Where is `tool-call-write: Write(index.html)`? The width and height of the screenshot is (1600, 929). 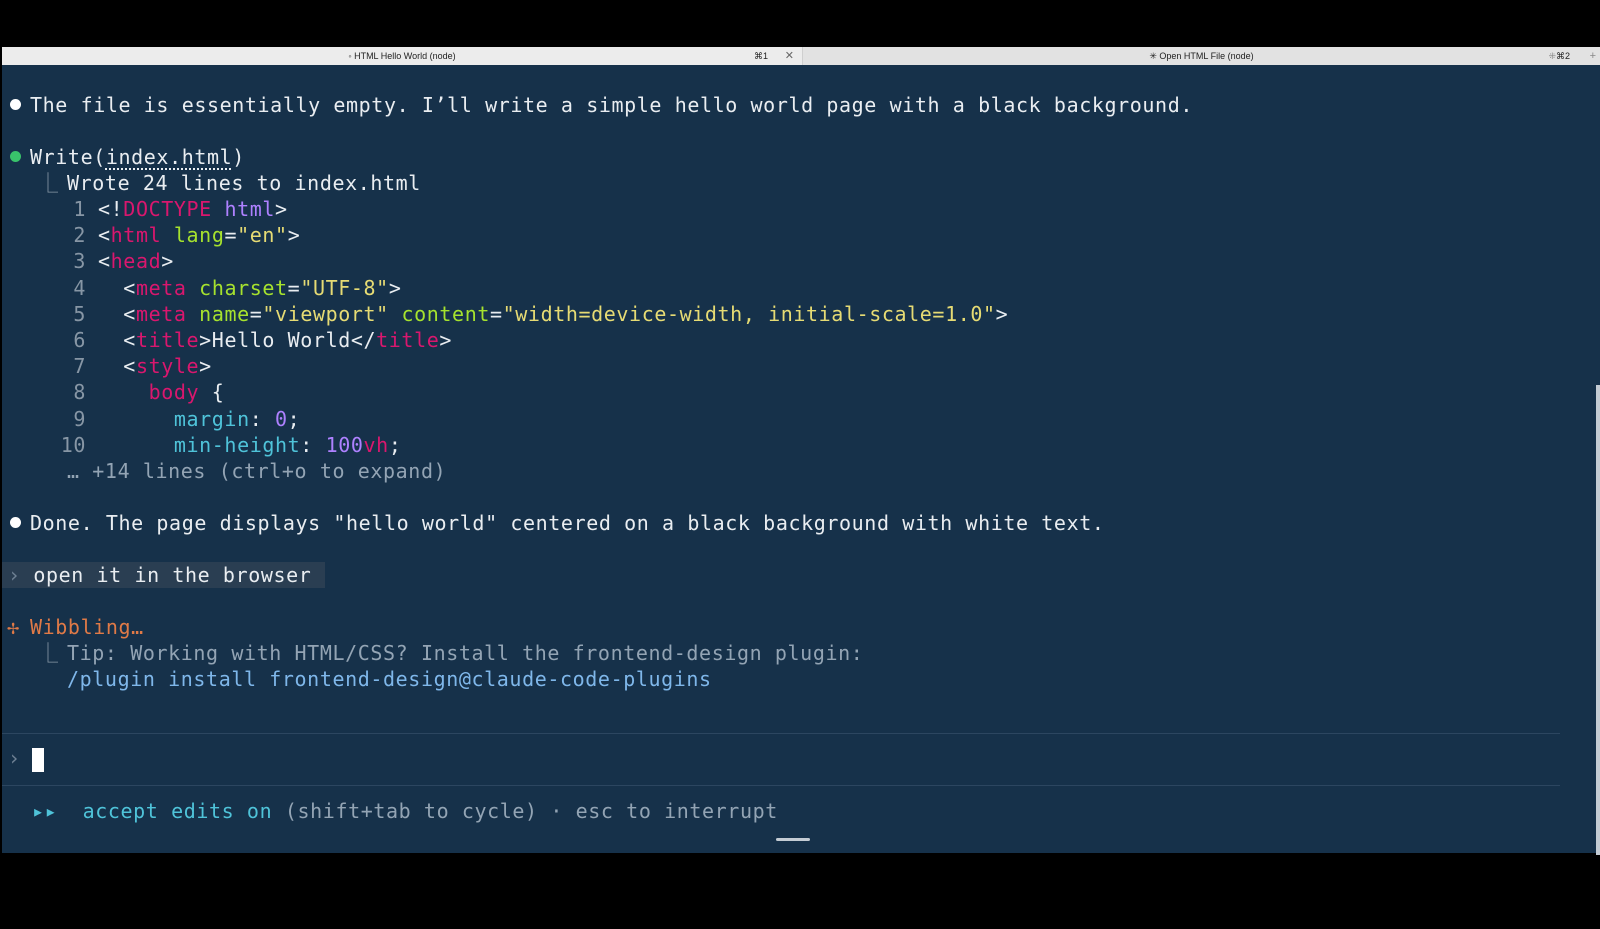
tool-call-write: Write(index.html) is located at coordinates (137, 157).